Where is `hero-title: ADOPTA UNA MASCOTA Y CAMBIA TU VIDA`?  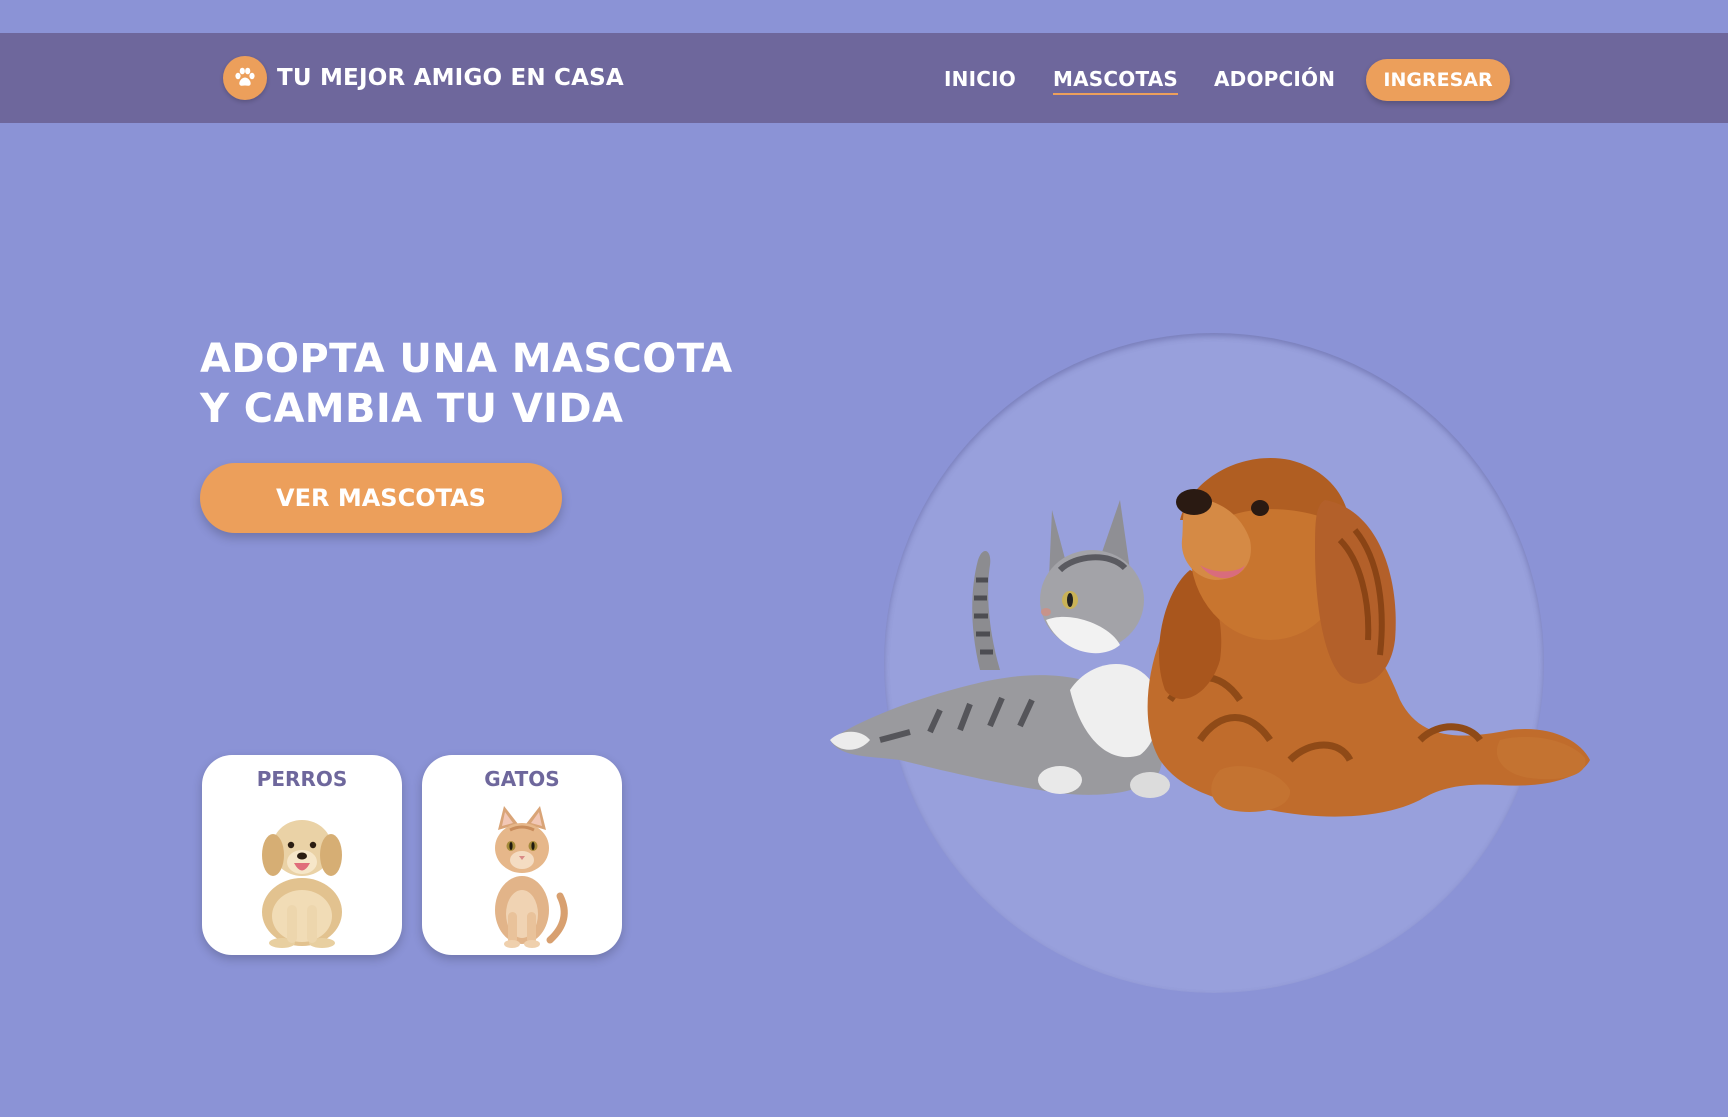 hero-title: ADOPTA UNA MASCOTA Y CAMBIA TU VIDA is located at coordinates (466, 384).